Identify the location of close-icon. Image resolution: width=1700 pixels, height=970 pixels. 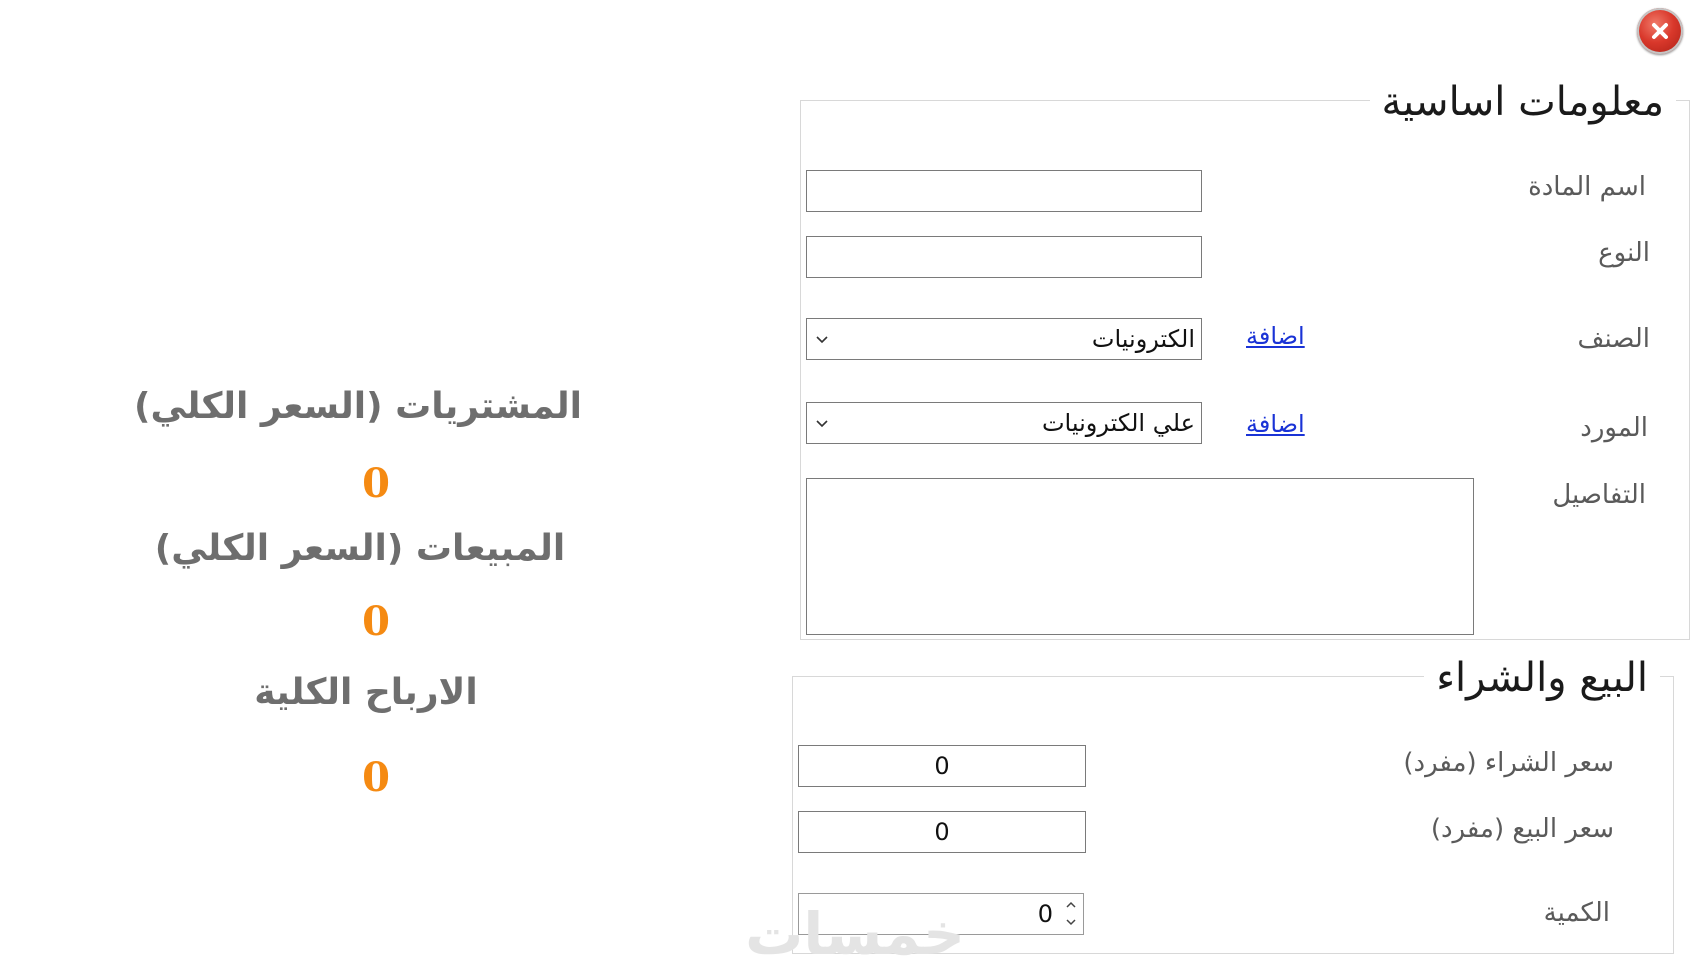
(1660, 31).